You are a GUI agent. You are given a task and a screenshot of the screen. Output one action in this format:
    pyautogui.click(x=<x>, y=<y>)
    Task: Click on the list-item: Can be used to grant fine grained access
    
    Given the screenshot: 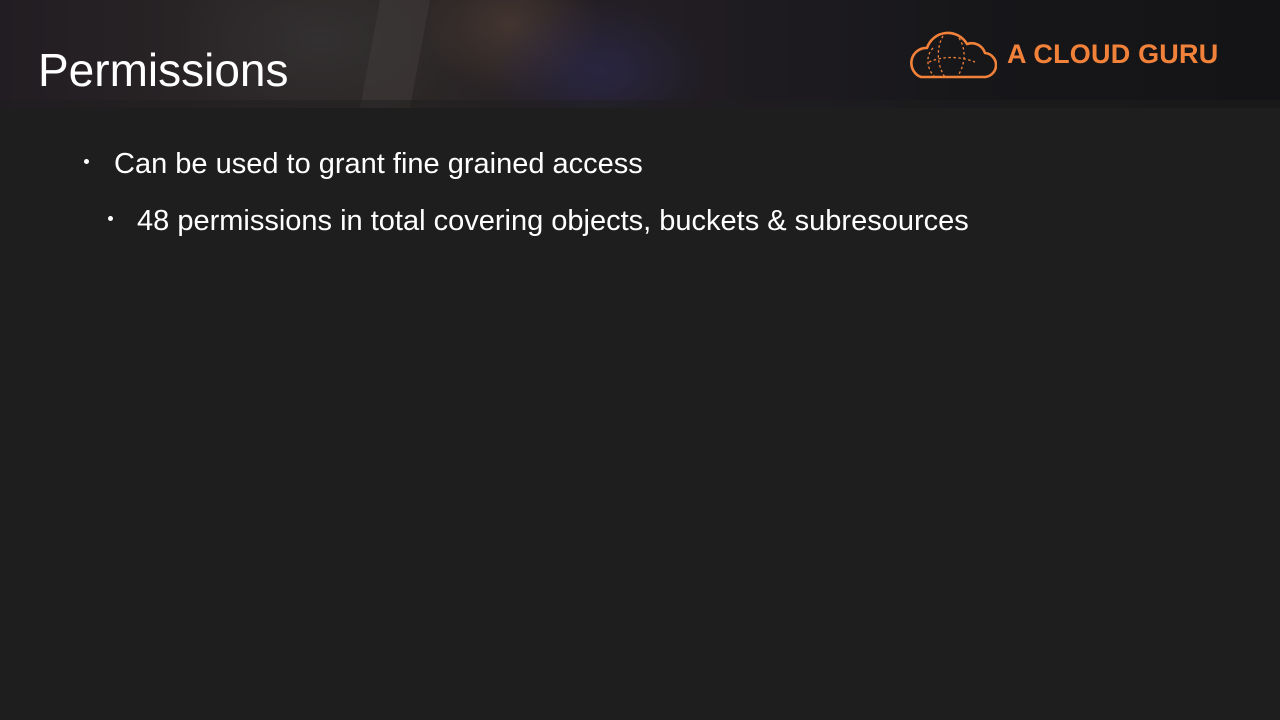 What is the action you would take?
    pyautogui.click(x=363, y=164)
    